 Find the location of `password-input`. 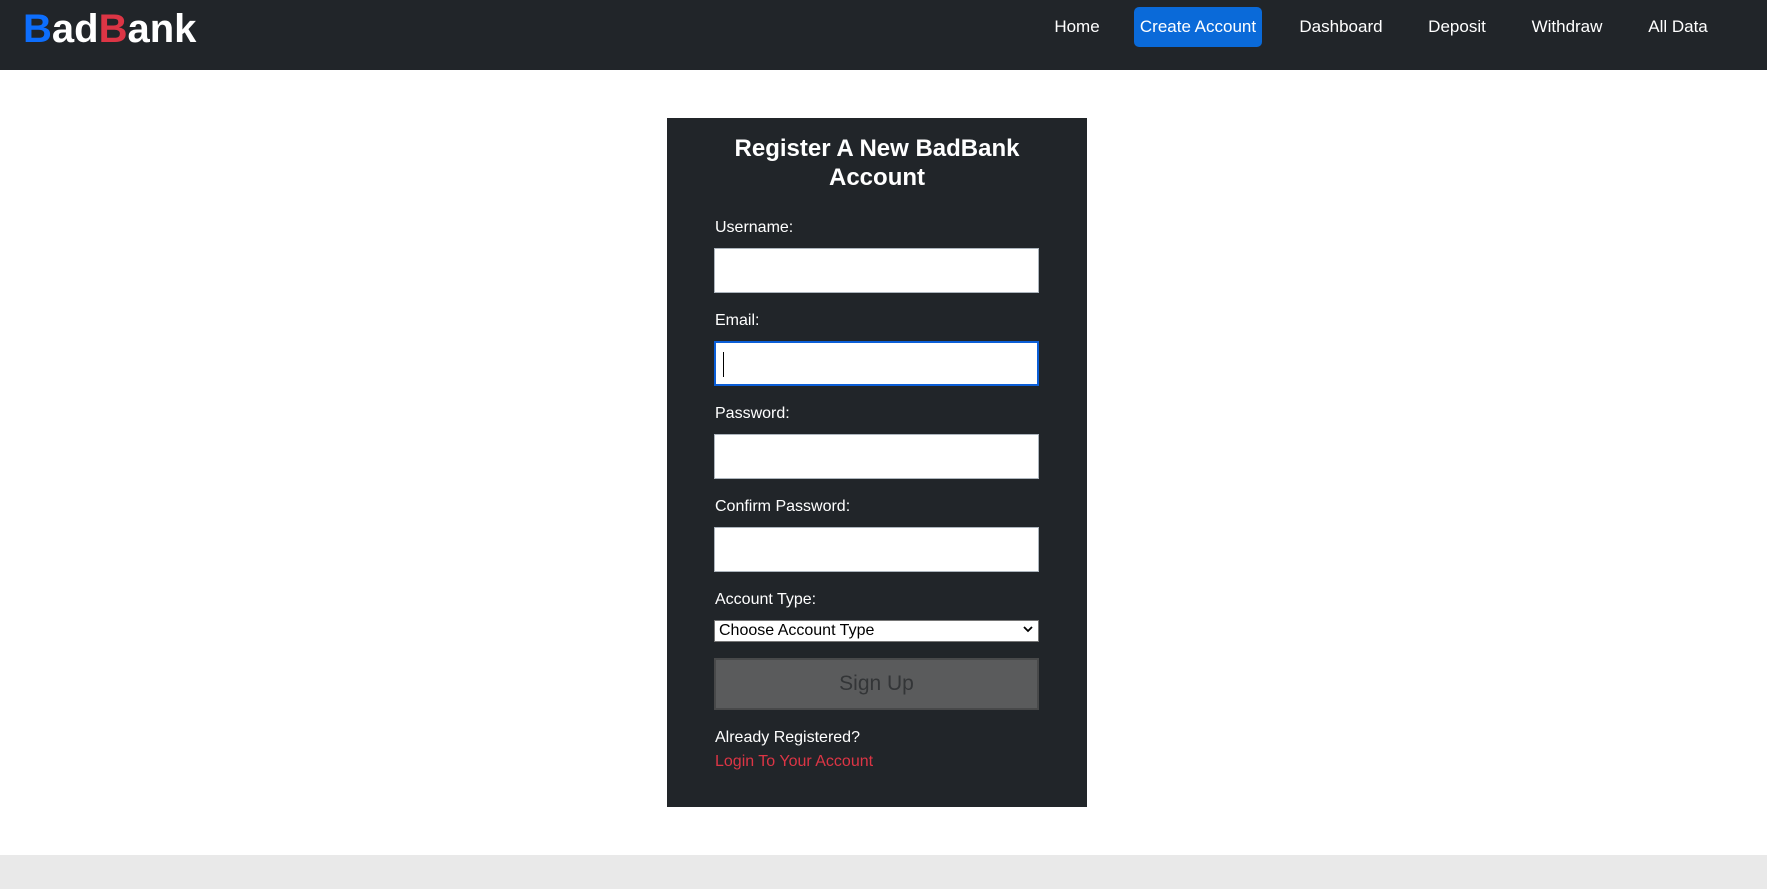

password-input is located at coordinates (876, 456).